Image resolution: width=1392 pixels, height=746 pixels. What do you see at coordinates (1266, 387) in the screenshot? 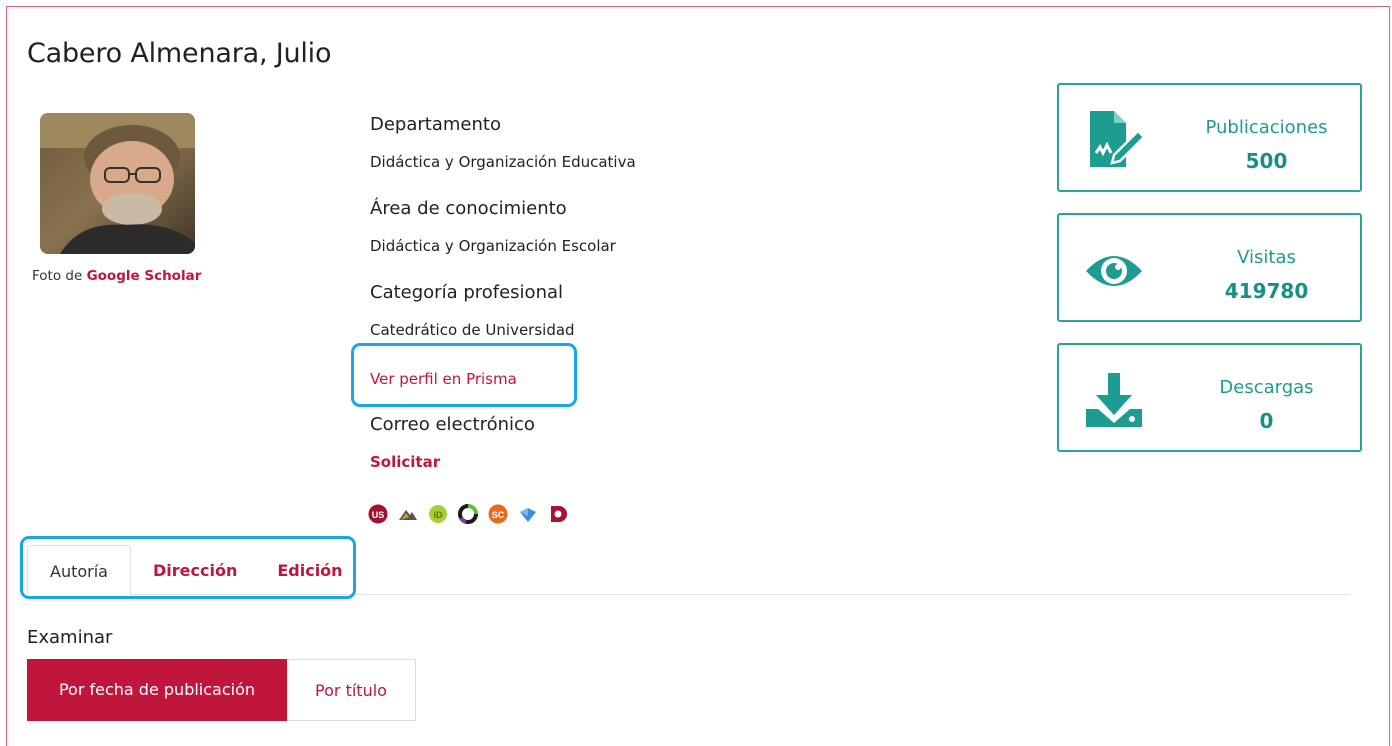
I see `downloads-label: Descargas` at bounding box center [1266, 387].